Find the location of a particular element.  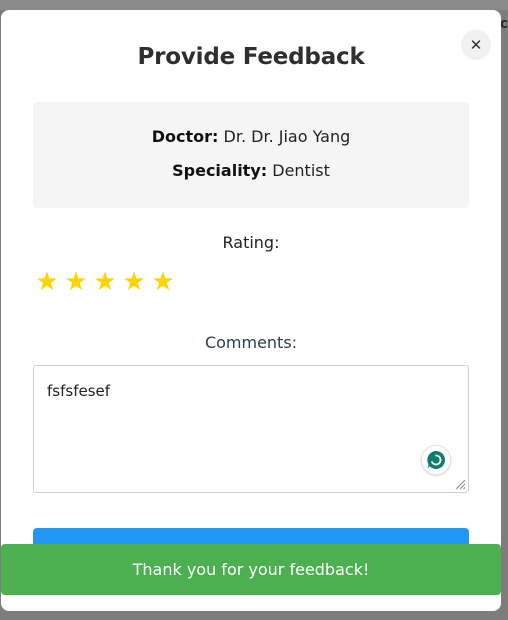

modal-title: Provide Feedback is located at coordinates (251, 57).